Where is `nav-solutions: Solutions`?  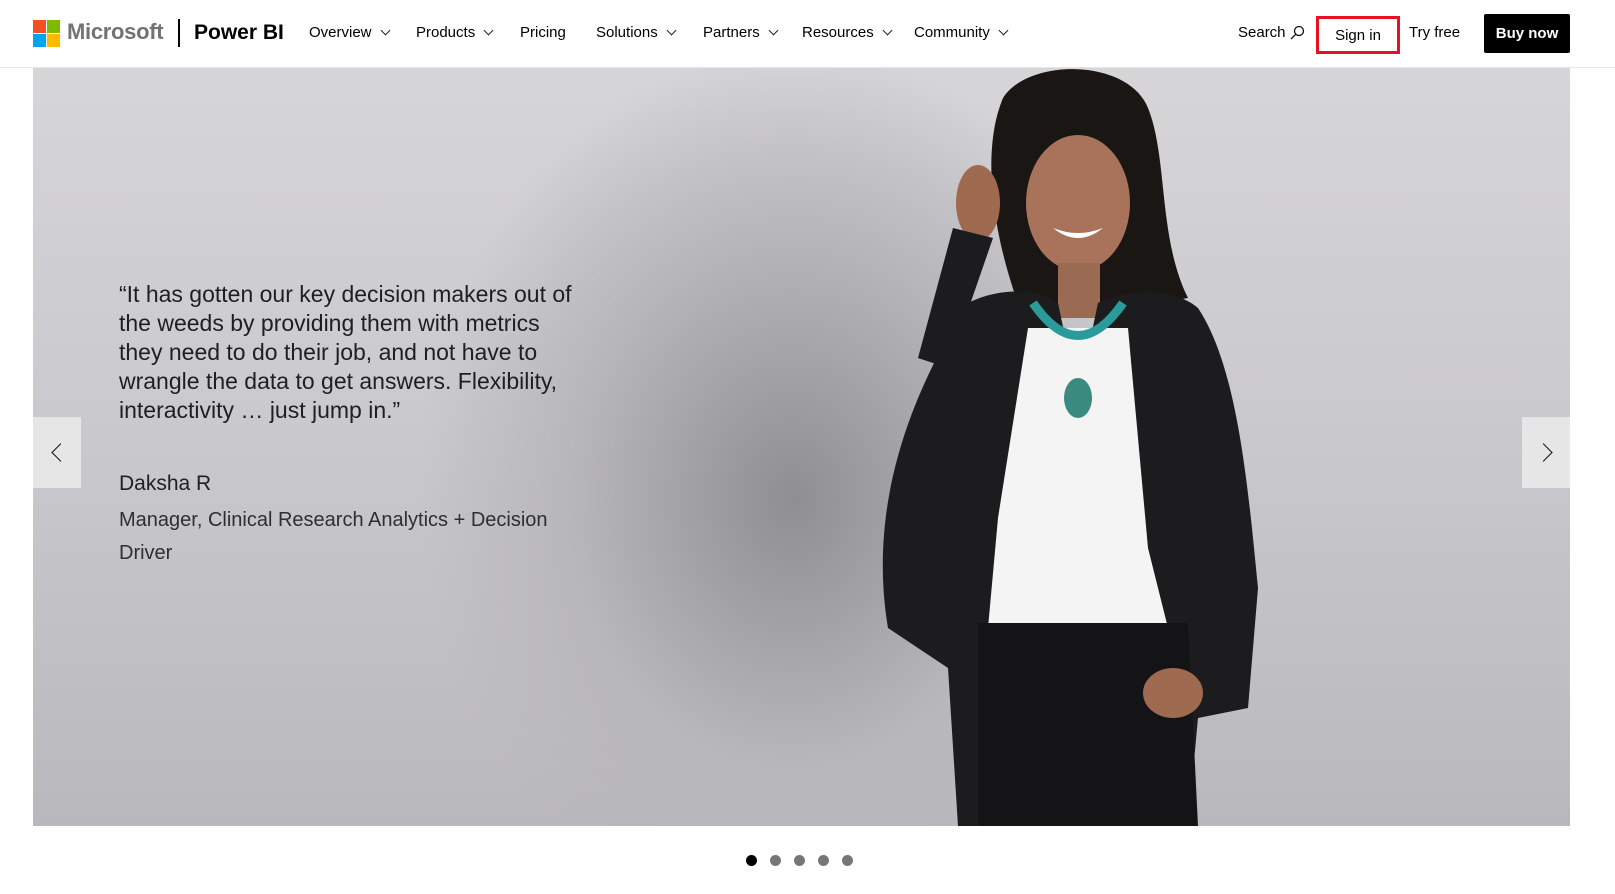 nav-solutions: Solutions is located at coordinates (636, 32).